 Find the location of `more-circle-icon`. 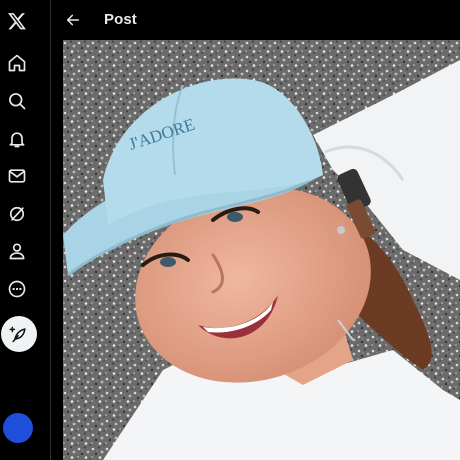

more-circle-icon is located at coordinates (17, 289).